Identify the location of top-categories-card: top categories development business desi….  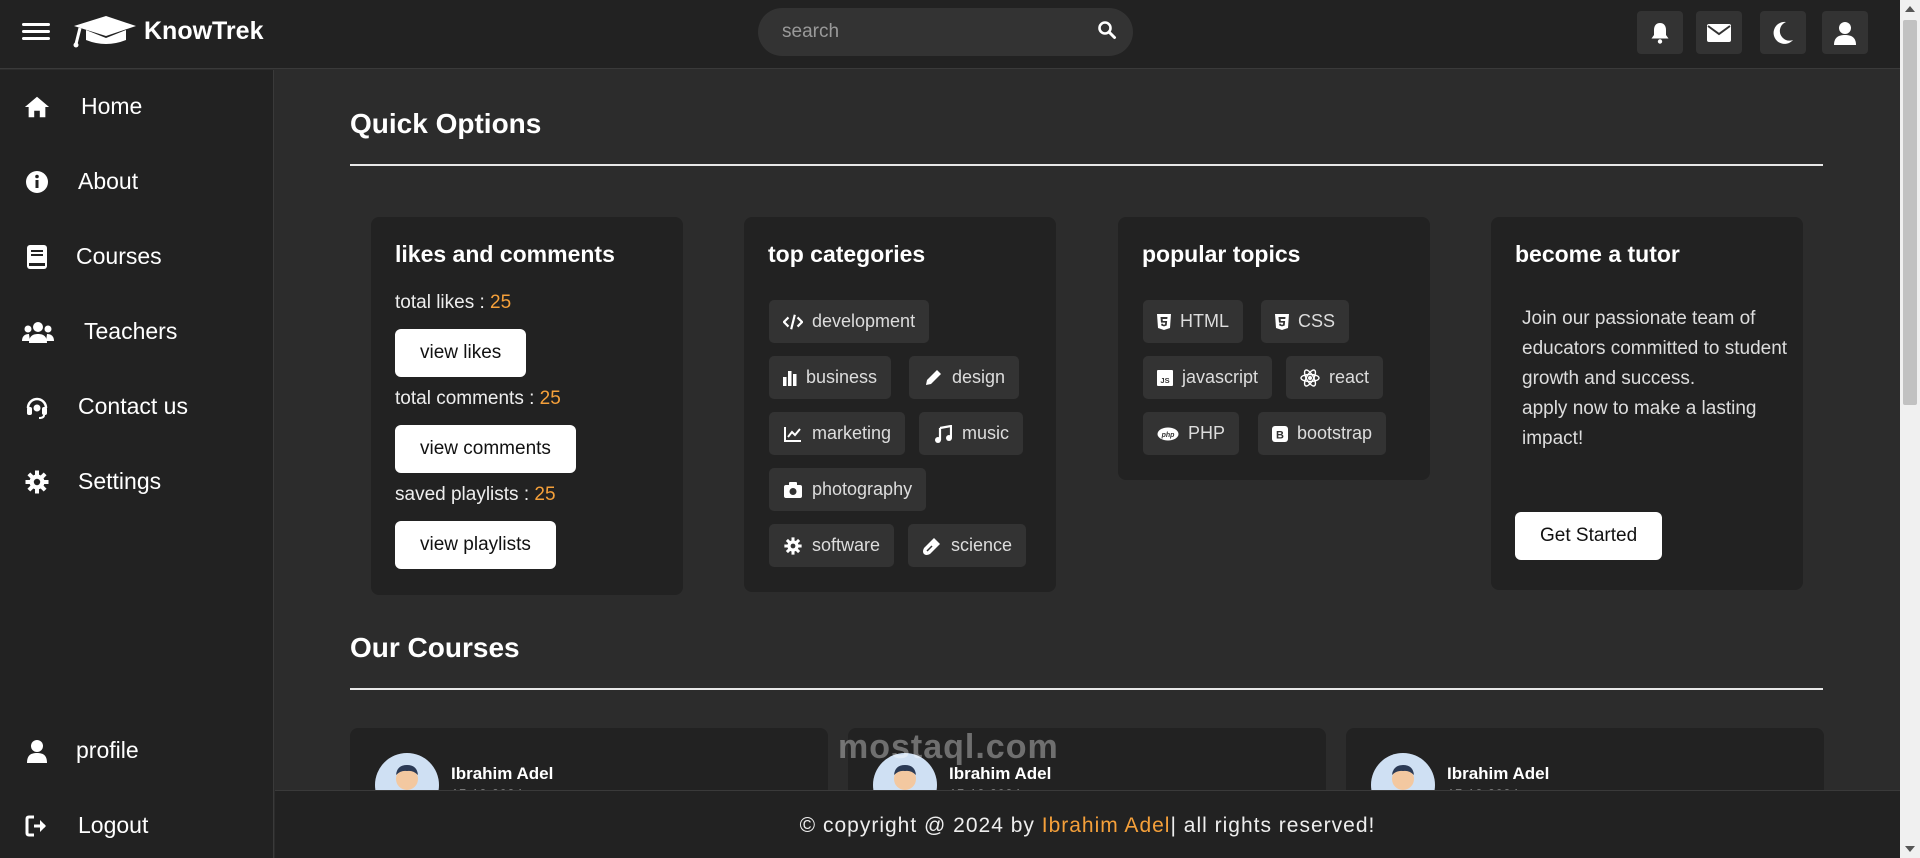
(900, 404).